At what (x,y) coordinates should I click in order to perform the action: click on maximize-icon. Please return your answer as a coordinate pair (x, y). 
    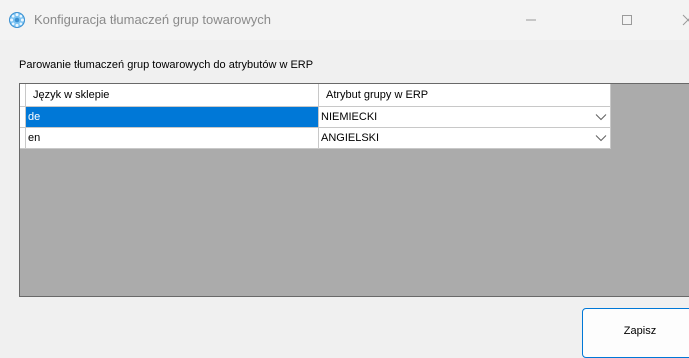
    Looking at the image, I should click on (627, 20).